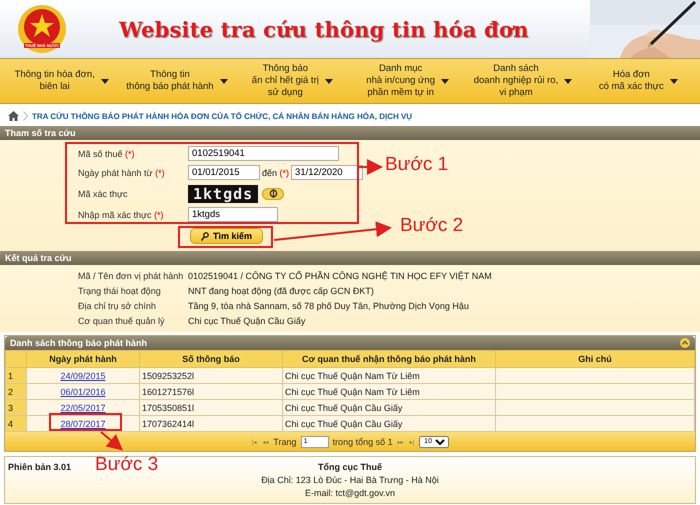  I want to click on field-label: Mã xác thực, so click(103, 193).